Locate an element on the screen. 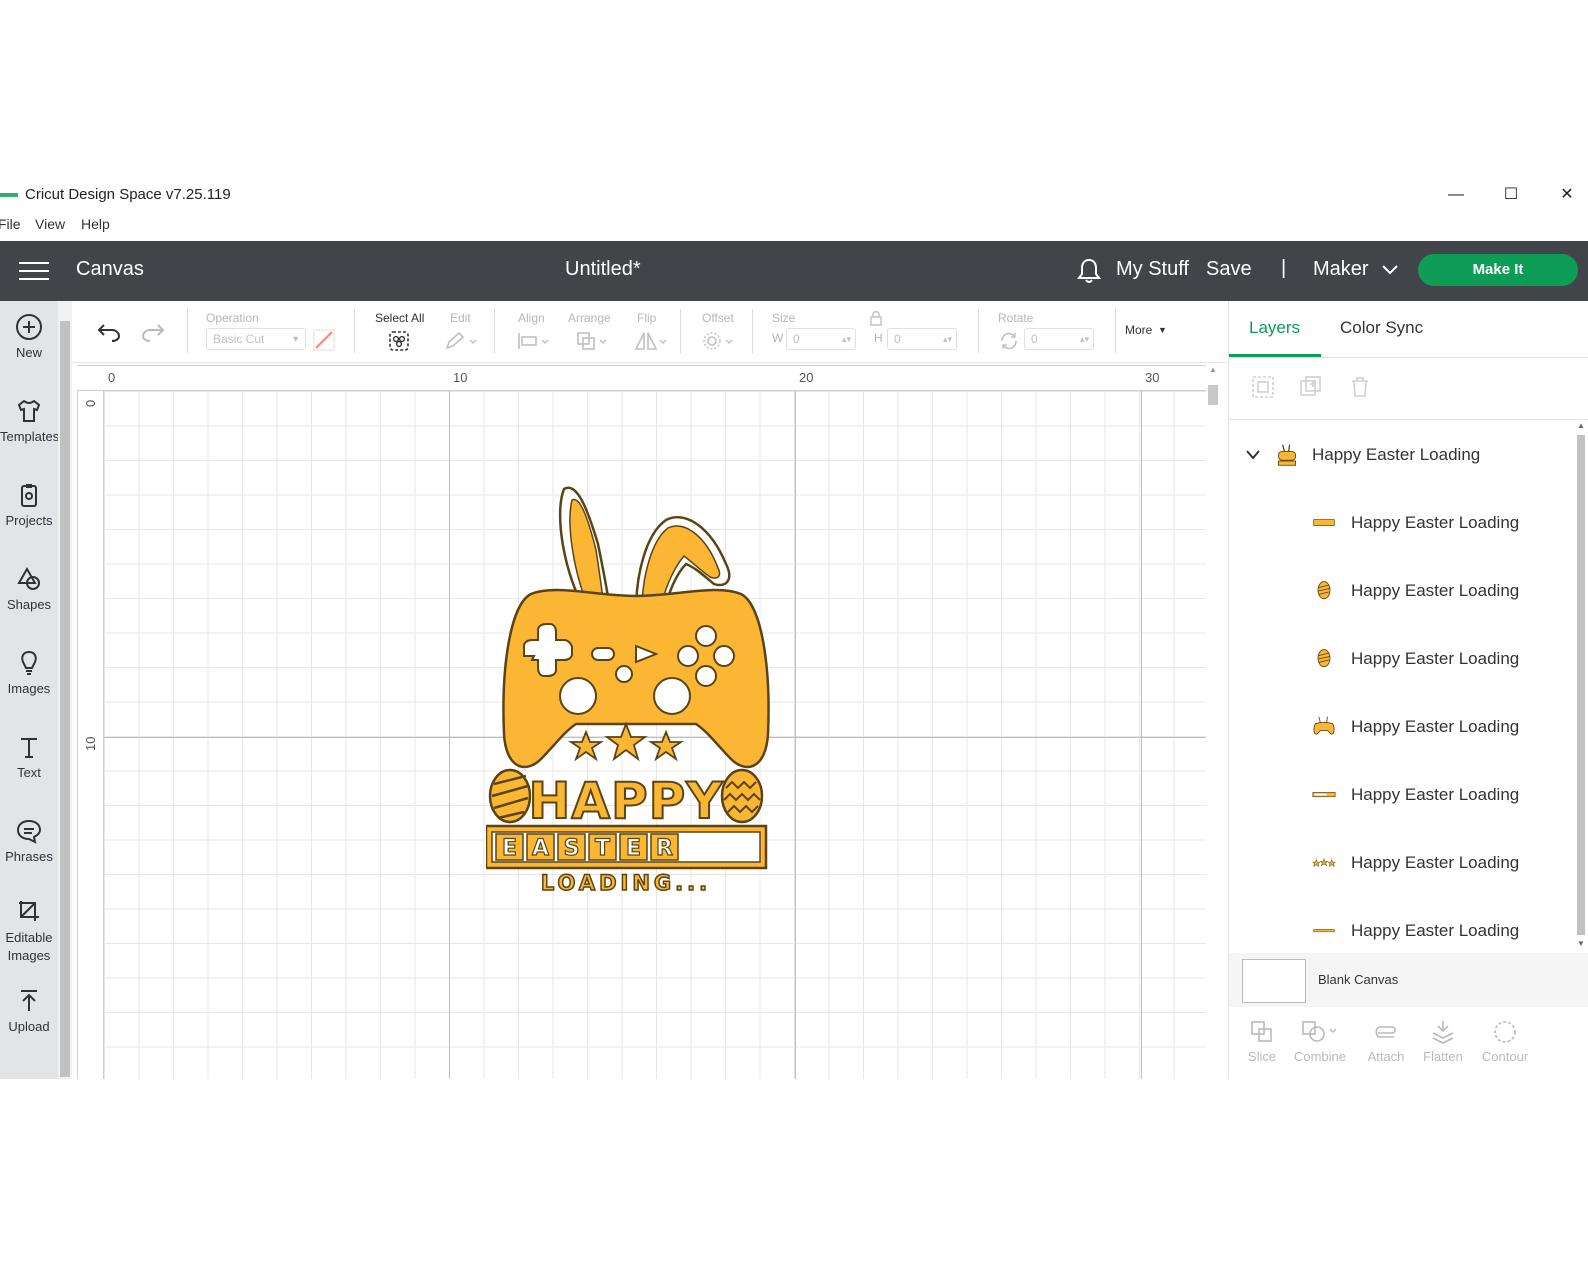 The width and height of the screenshot is (1588, 1270). flip-icon is located at coordinates (652, 341).